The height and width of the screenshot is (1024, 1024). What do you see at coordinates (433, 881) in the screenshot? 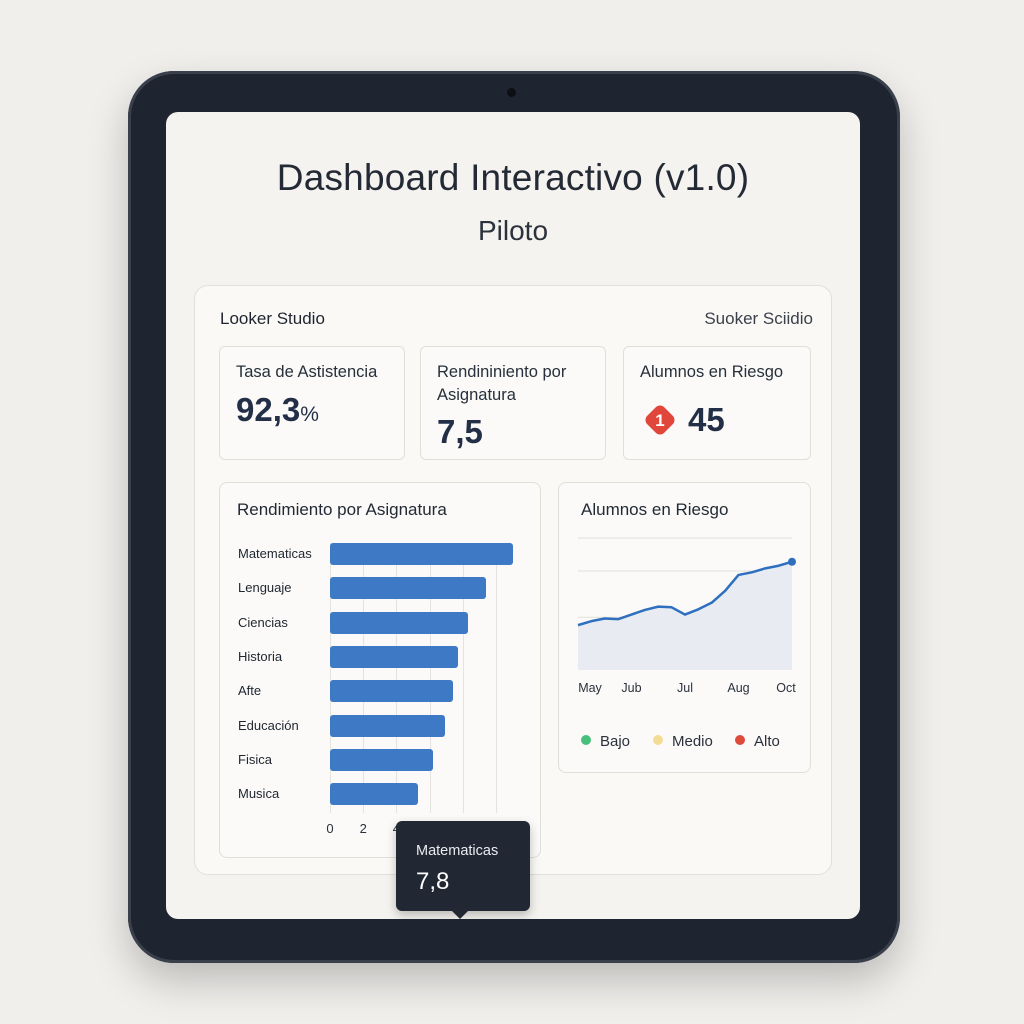
I see `tooltip-value: 7,8` at bounding box center [433, 881].